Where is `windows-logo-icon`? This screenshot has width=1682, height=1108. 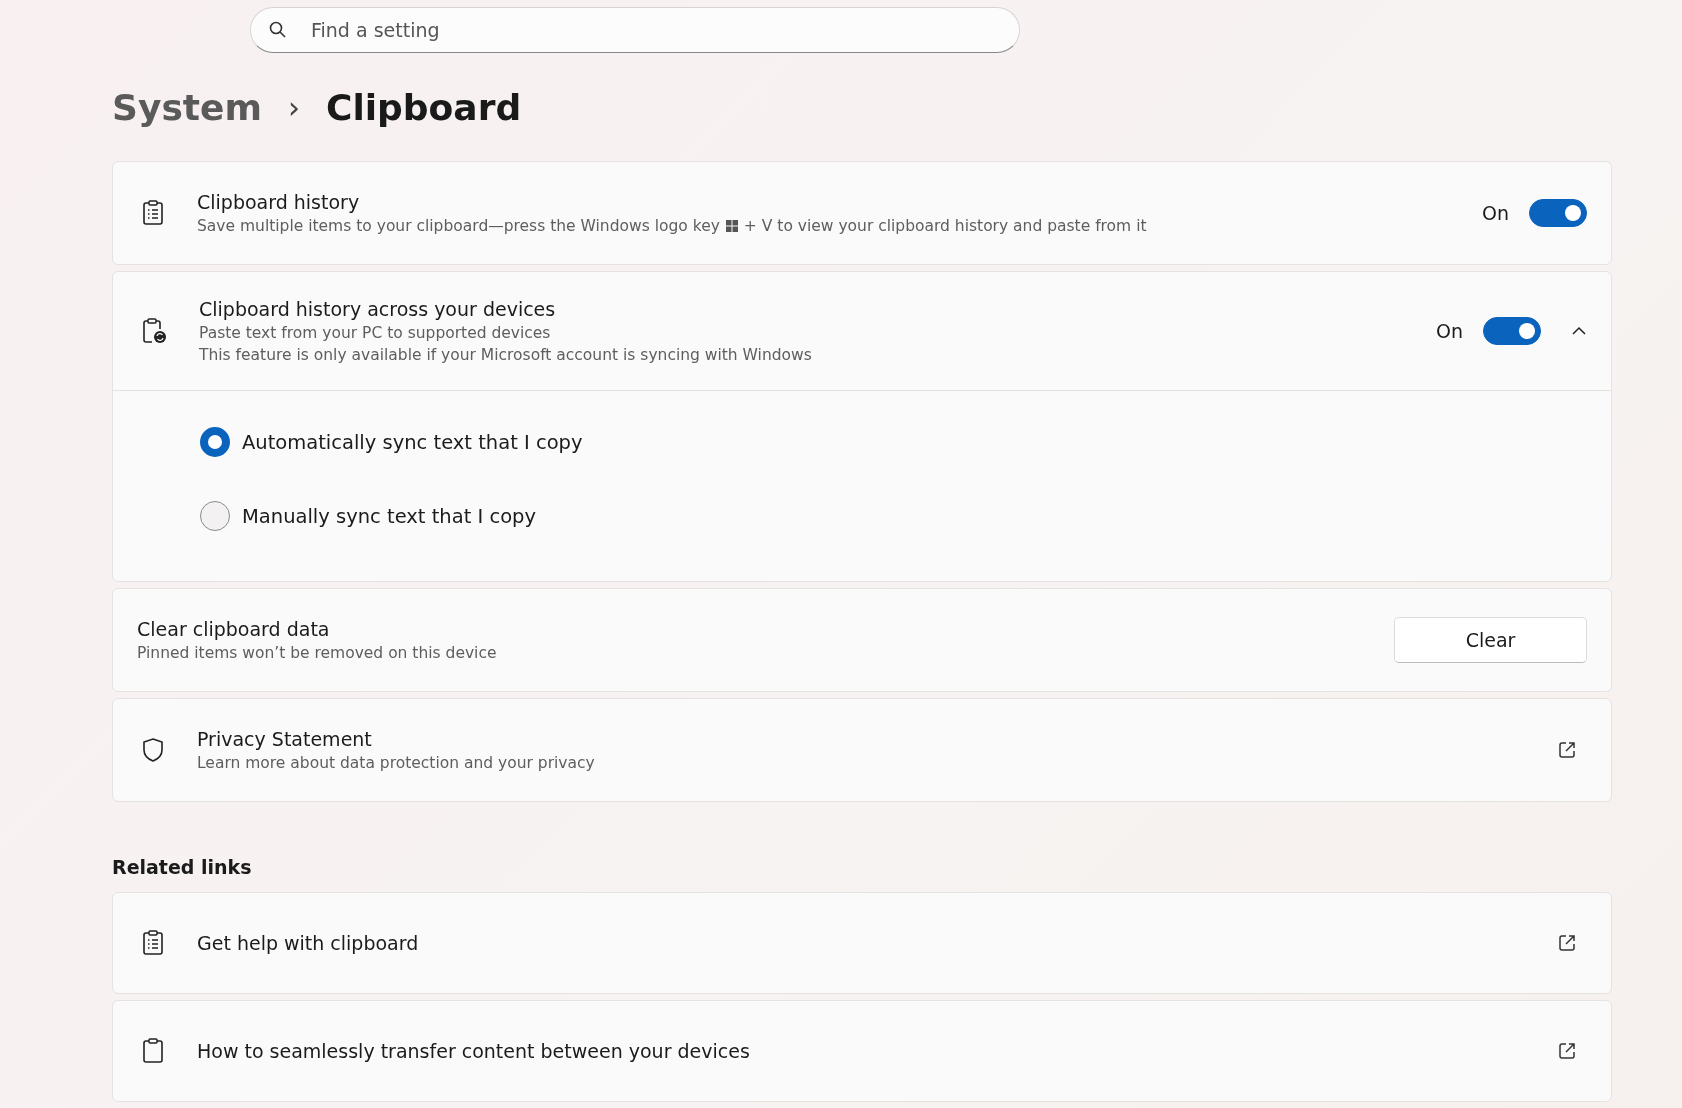
windows-logo-icon is located at coordinates (731, 226).